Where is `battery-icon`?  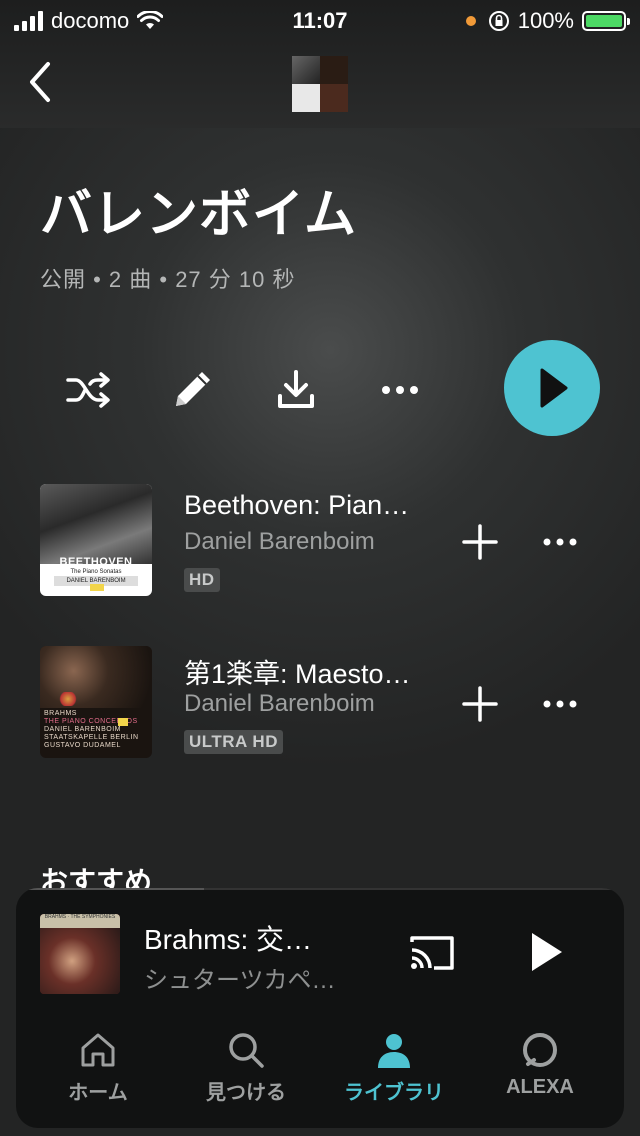 battery-icon is located at coordinates (606, 21).